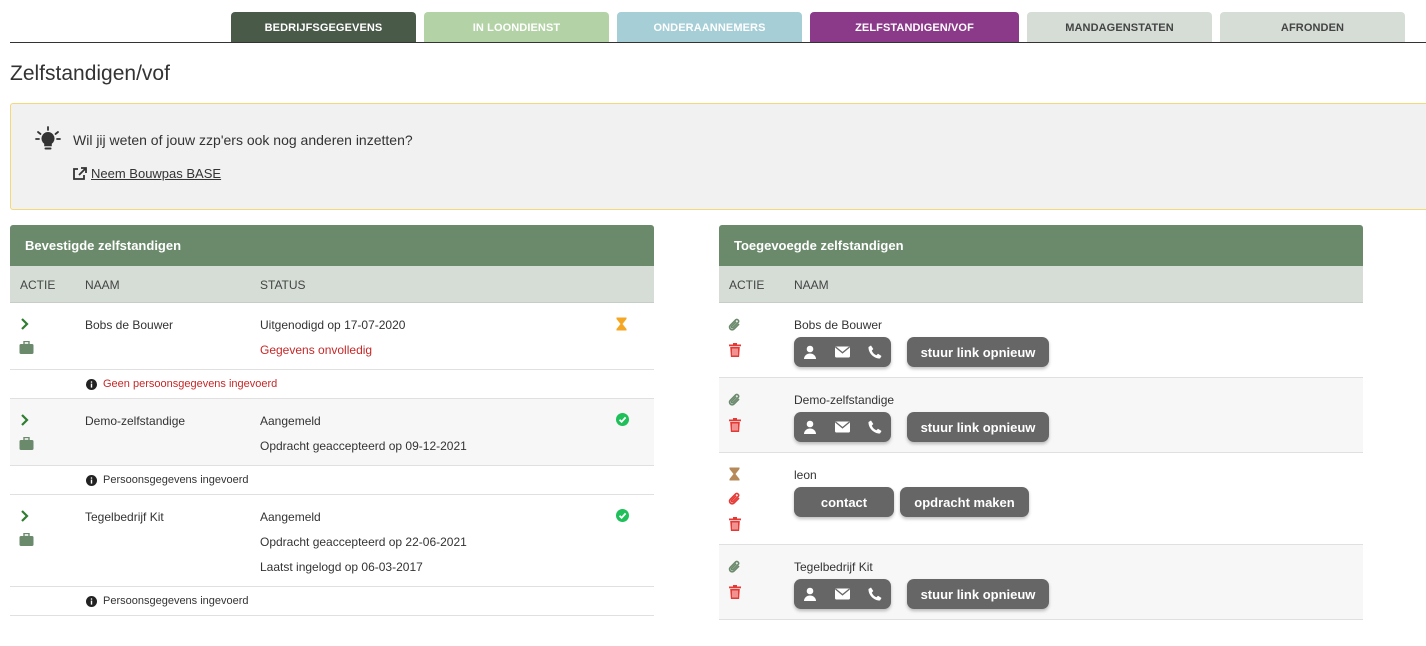  Describe the element at coordinates (323, 27) in the screenshot. I see `tab-bedrijfsgegevens: BEDRIJFSGEGEVENS` at that location.